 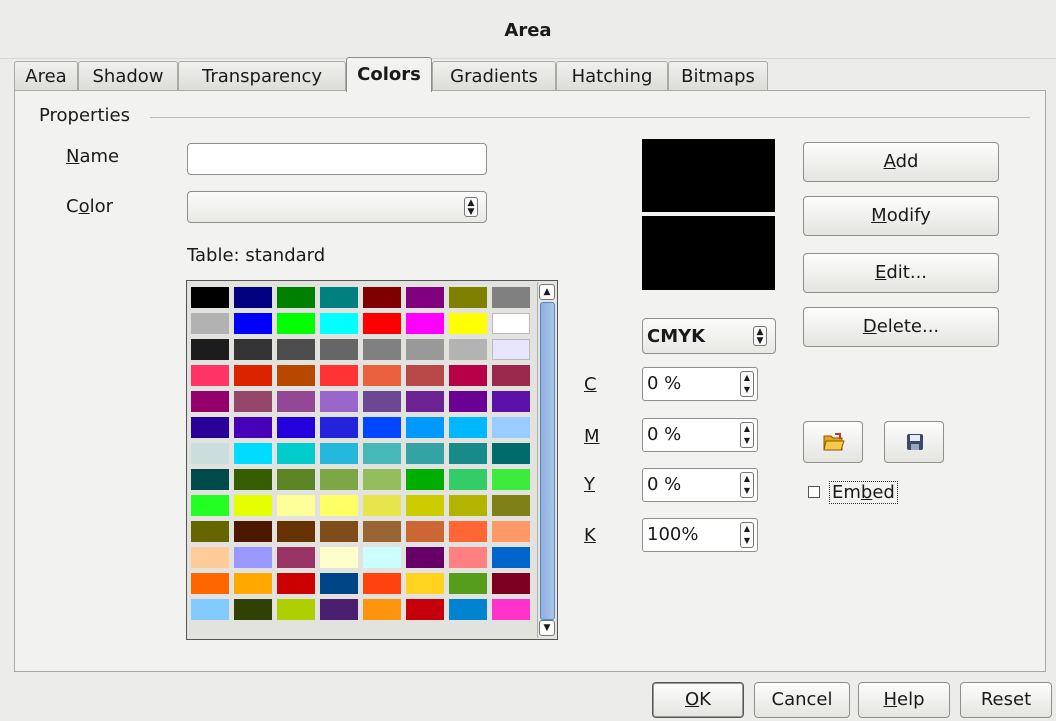 What do you see at coordinates (904, 700) in the screenshot?
I see `help-button: Help` at bounding box center [904, 700].